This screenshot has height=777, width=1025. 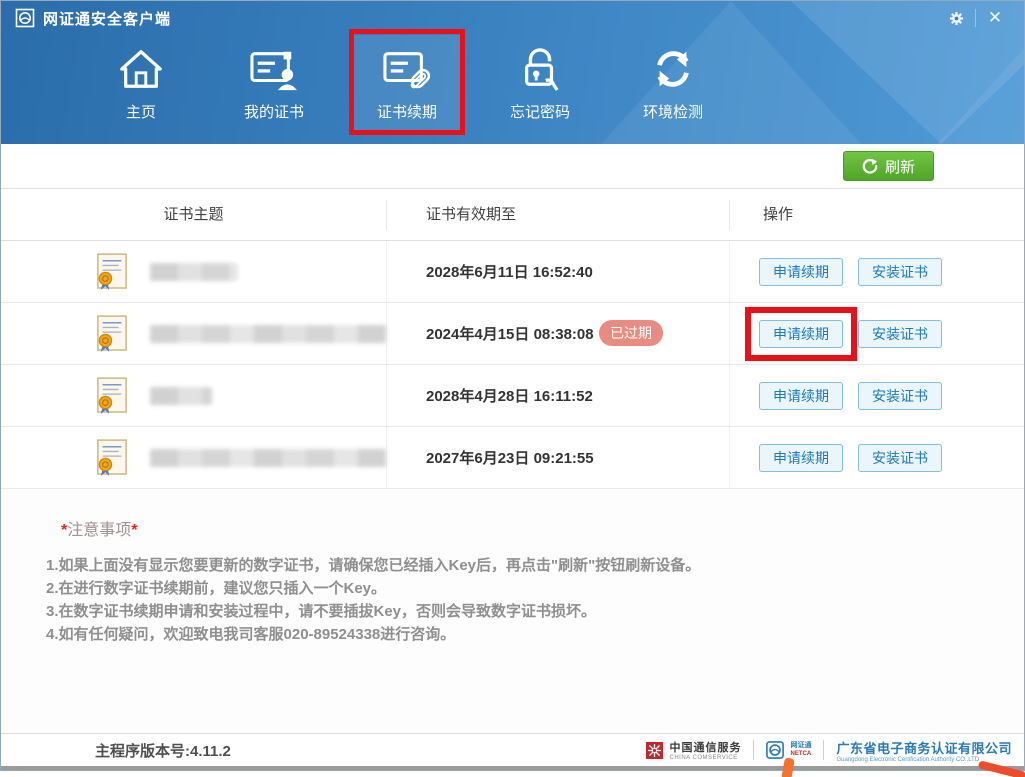 I want to click on main-nav: 主页 我的证书 证书续期 忘记密码 环境检测, so click(x=512, y=82).